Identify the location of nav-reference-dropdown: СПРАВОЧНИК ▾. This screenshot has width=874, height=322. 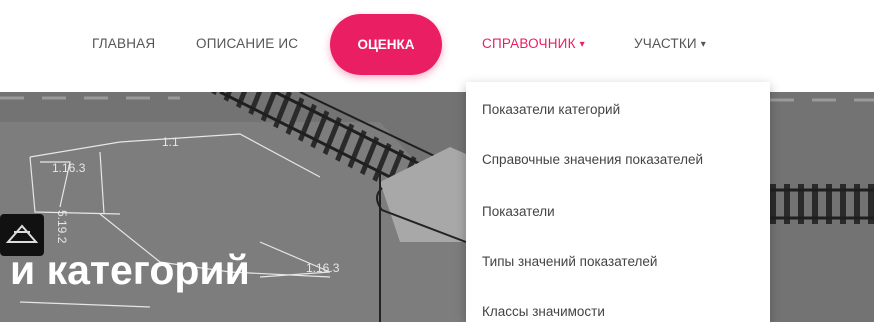
(533, 43).